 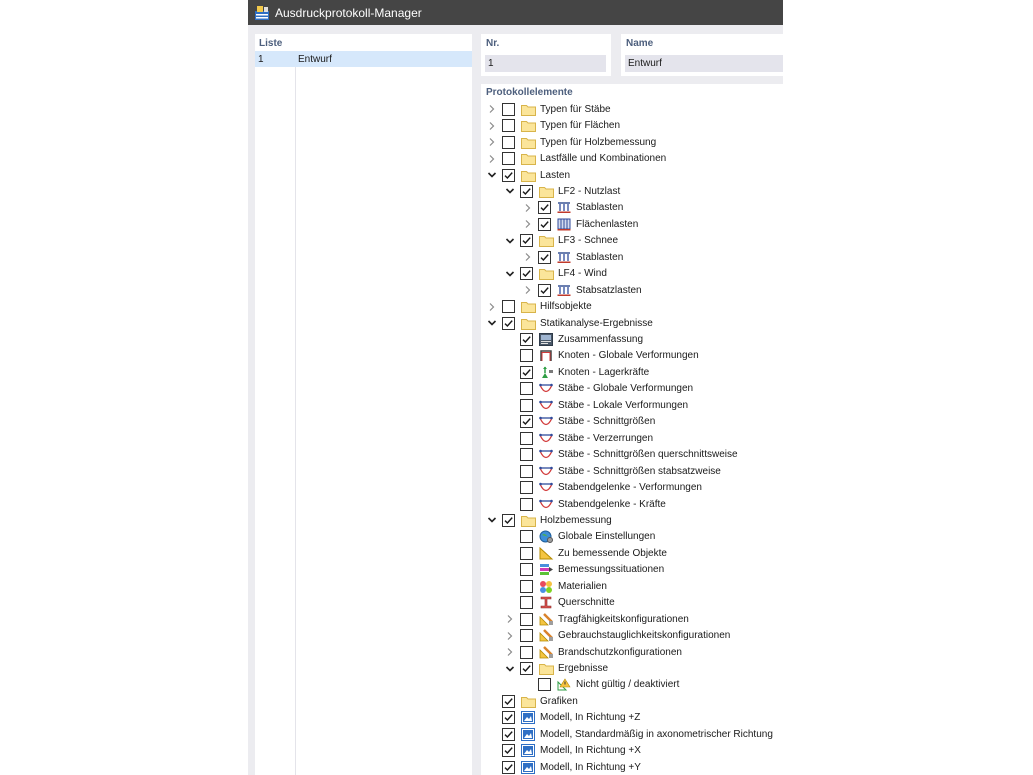 I want to click on tree-item: Knoten - Globale Verformungen, so click(x=601, y=356).